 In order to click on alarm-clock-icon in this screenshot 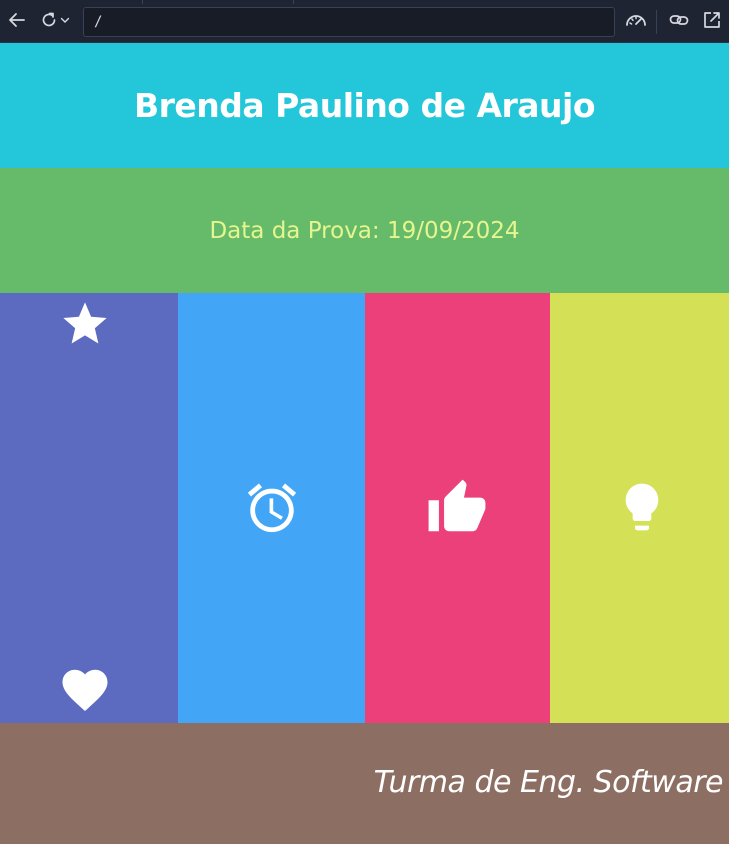, I will do `click(272, 508)`.